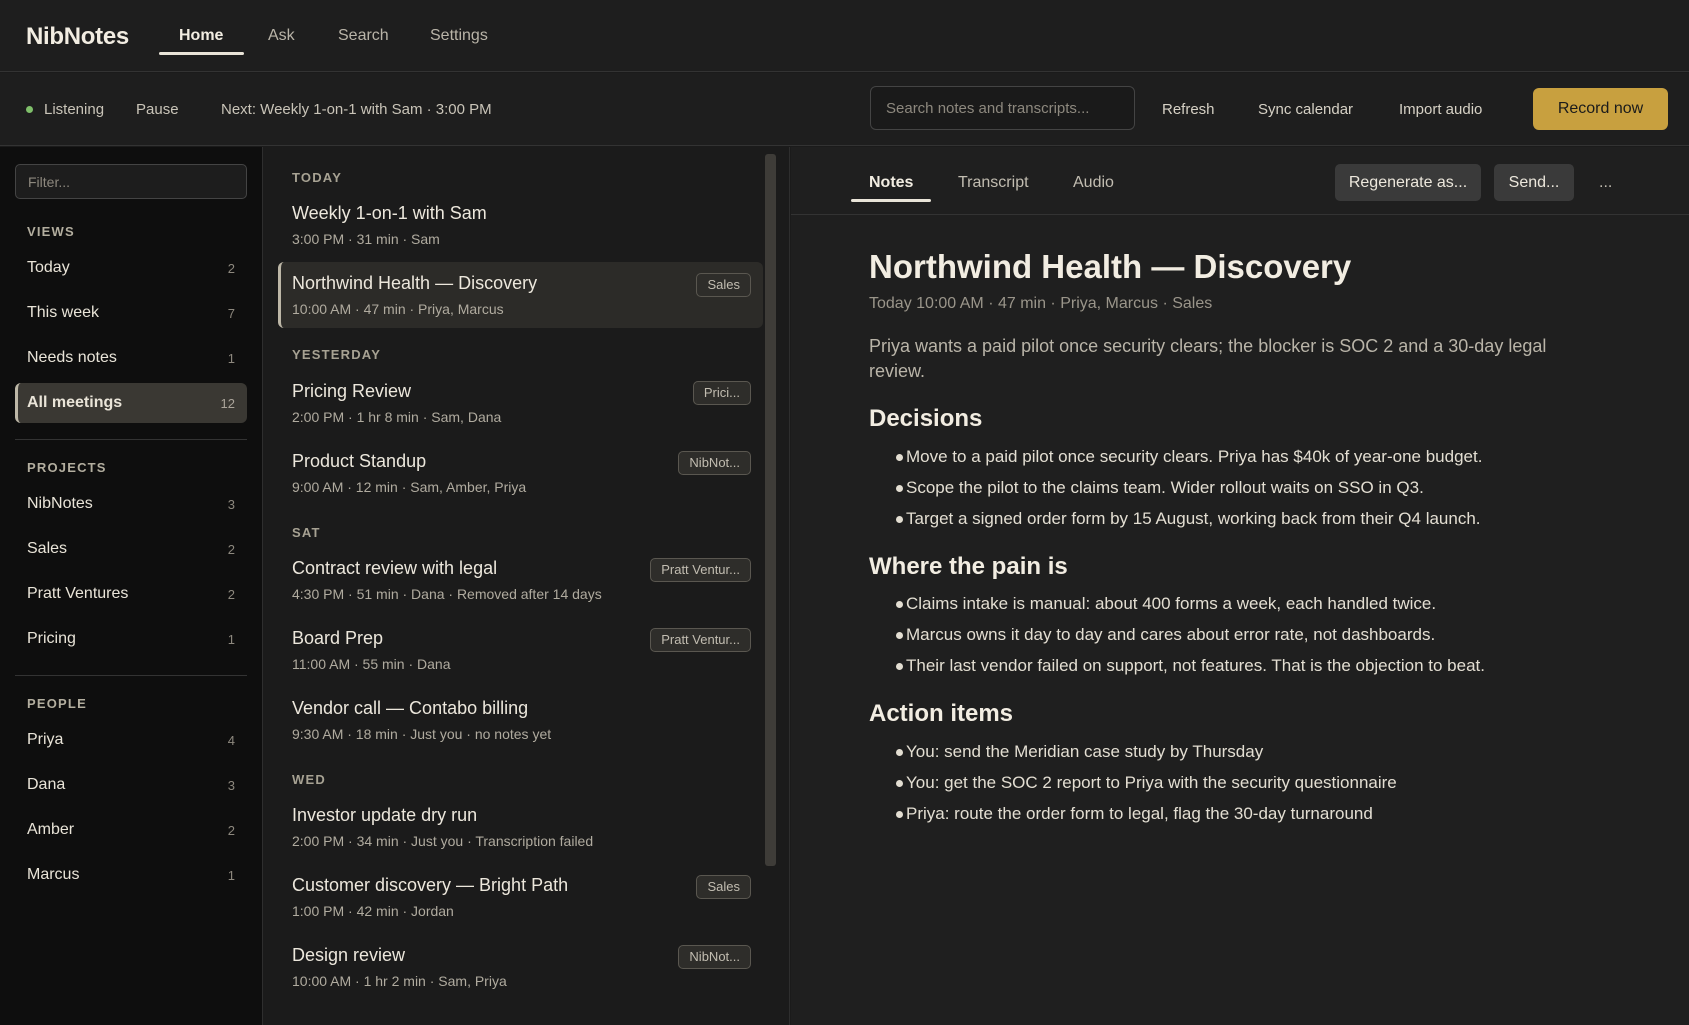  I want to click on meeting-meta: 2:00 PM · 1 hr 8 min · Sam, Dana, so click(397, 417).